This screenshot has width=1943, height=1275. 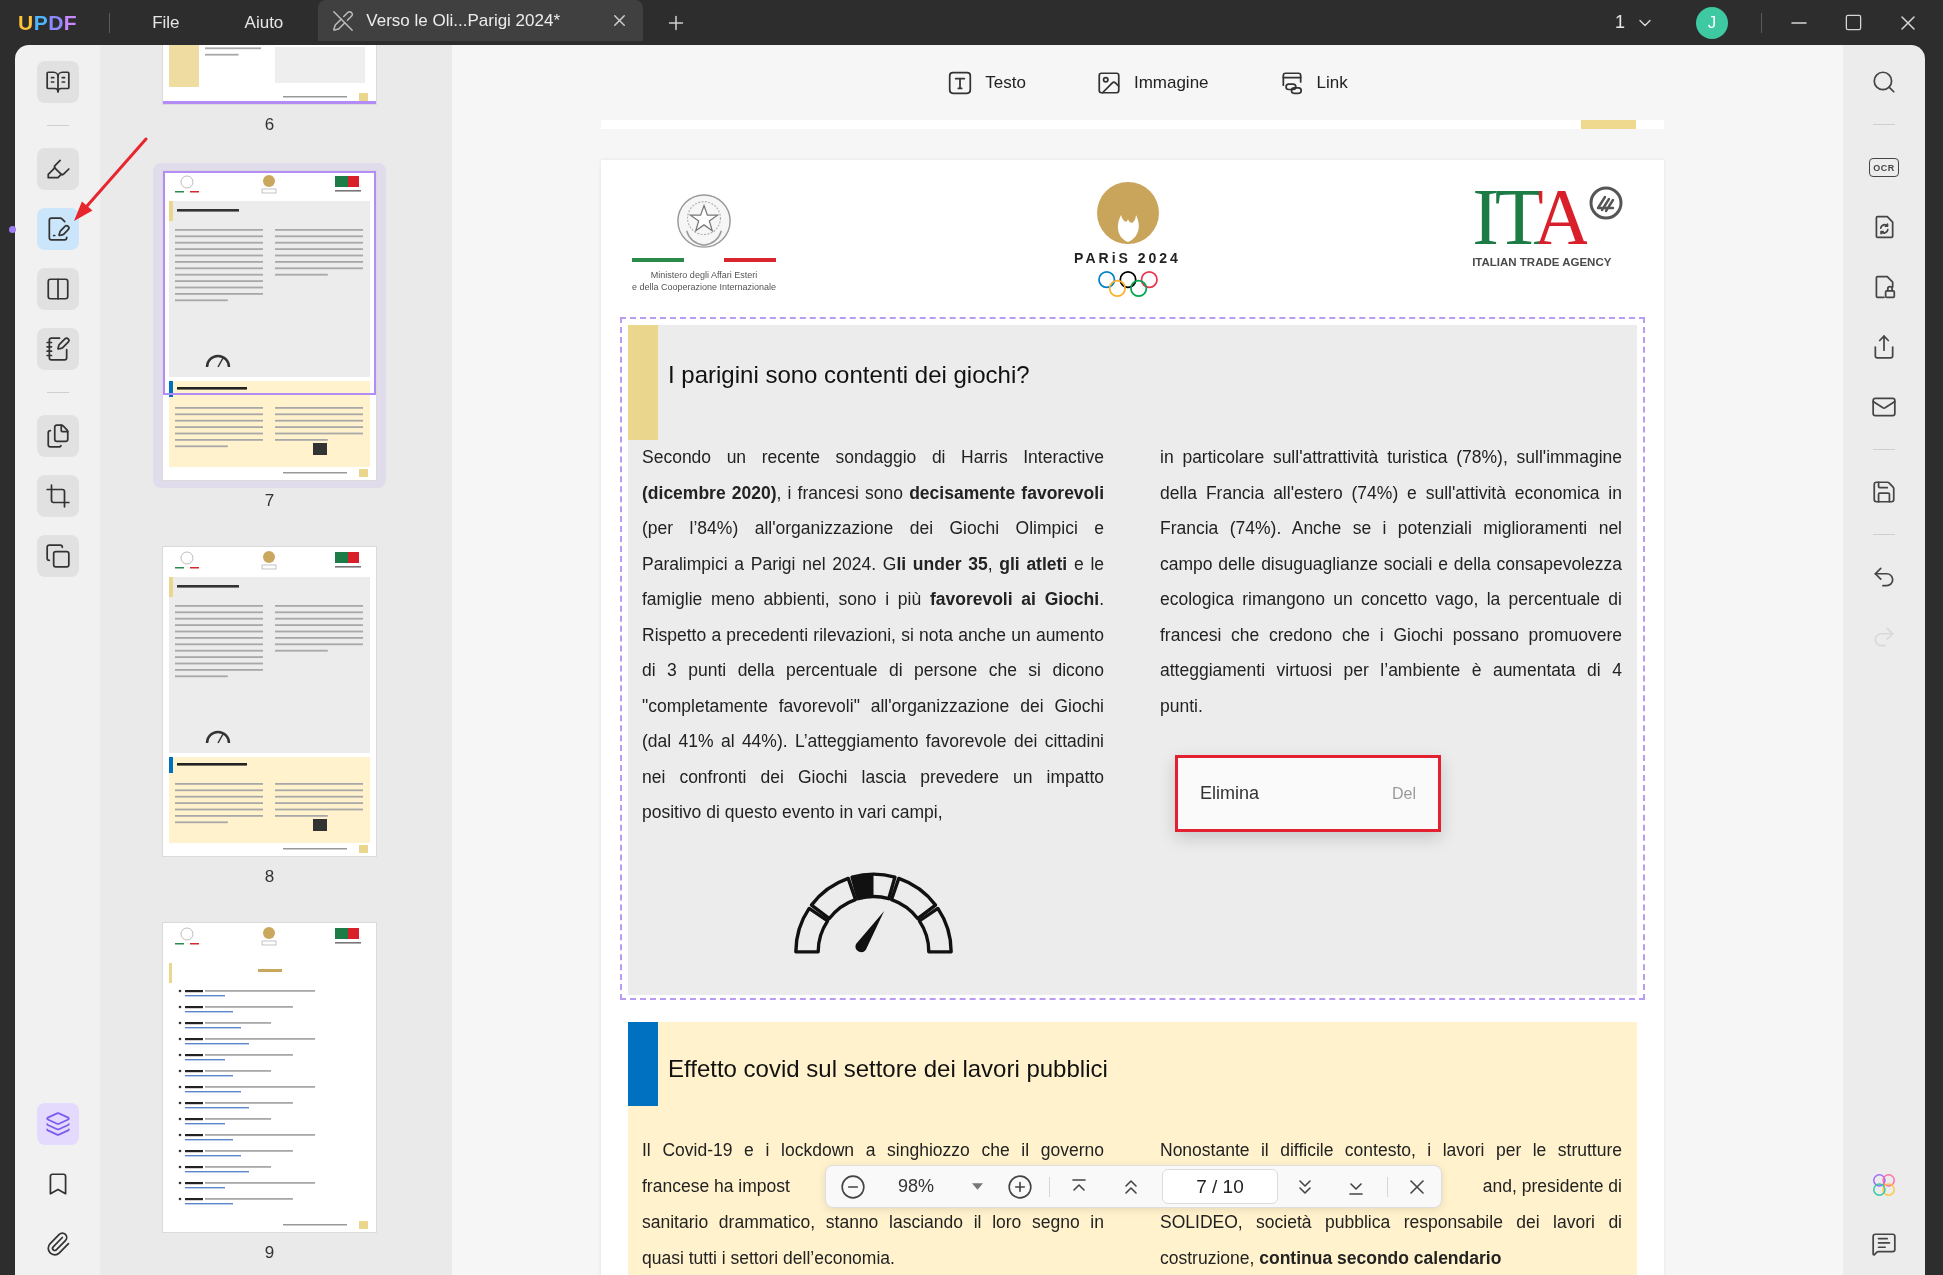 I want to click on layers-icon, so click(x=57, y=1124).